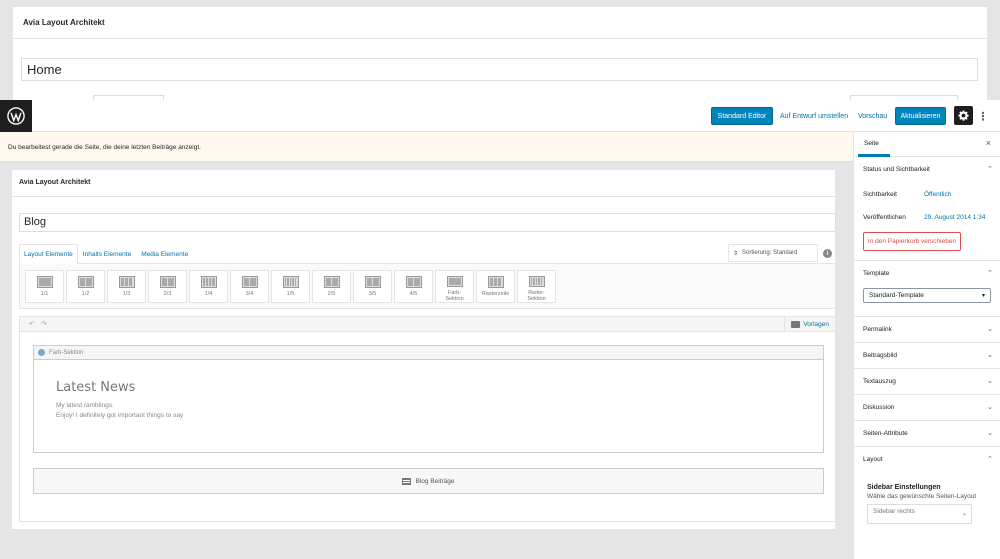  What do you see at coordinates (927, 434) in the screenshot?
I see `sidebar-panel-seiten-attribute: Seiten-Attribute ⌄` at bounding box center [927, 434].